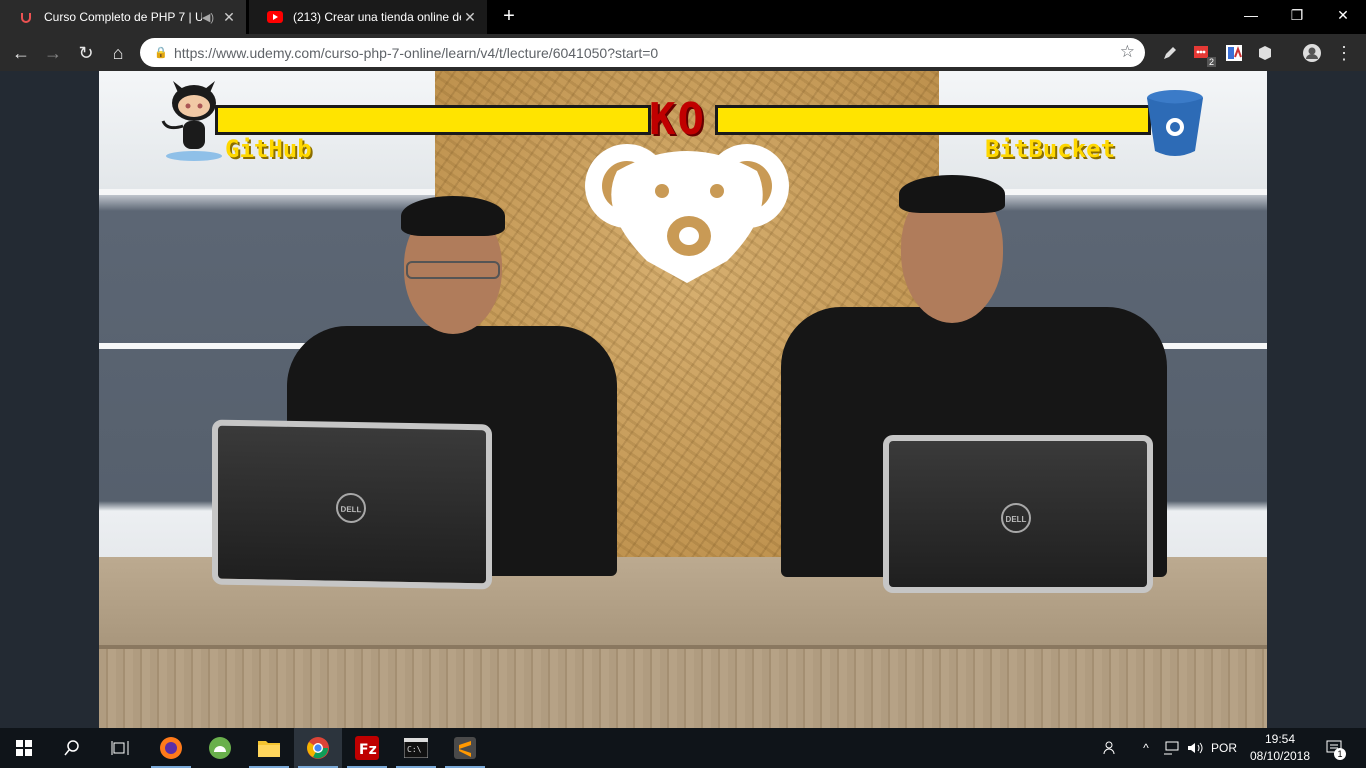  Describe the element at coordinates (1204, 55) in the screenshot. I see `extension-badge-icon: 2` at that location.